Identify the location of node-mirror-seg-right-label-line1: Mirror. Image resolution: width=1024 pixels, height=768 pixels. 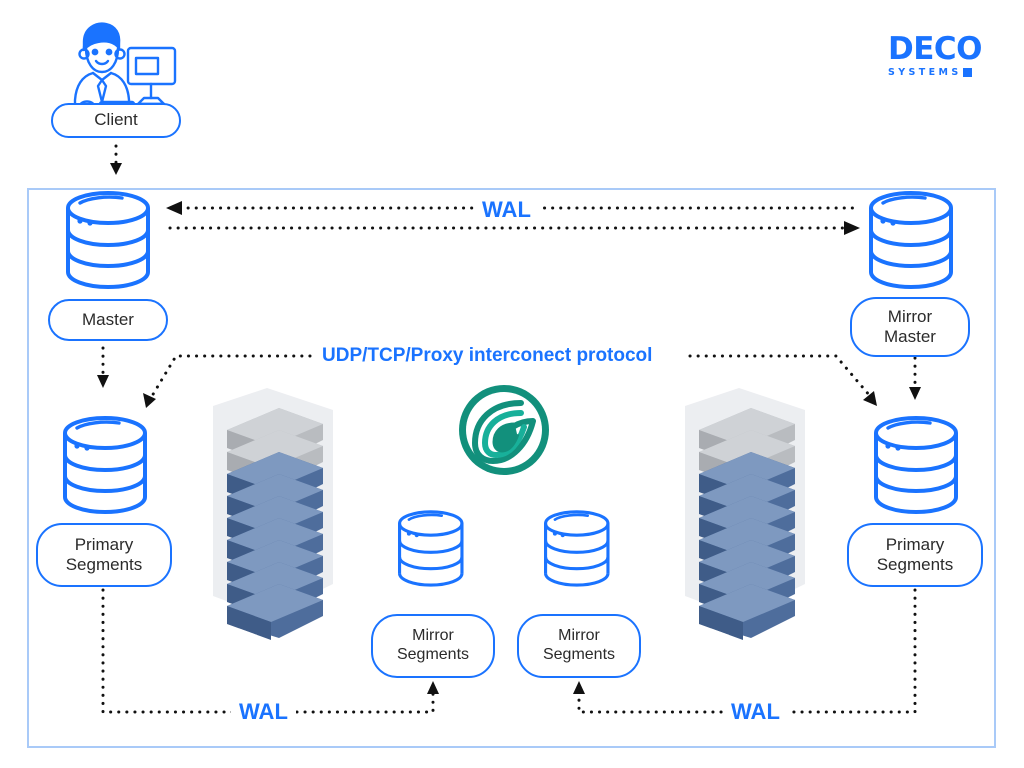
(579, 636).